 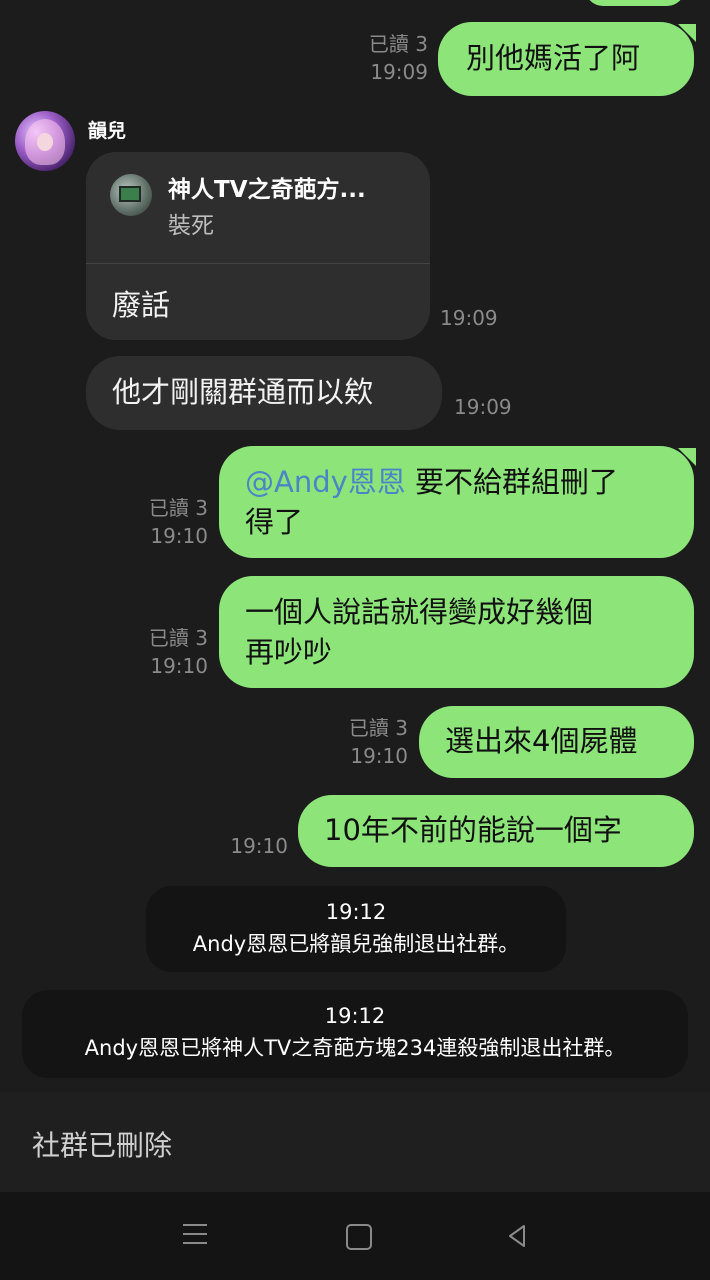 What do you see at coordinates (191, 226) in the screenshot?
I see `quoted-text: 裝死` at bounding box center [191, 226].